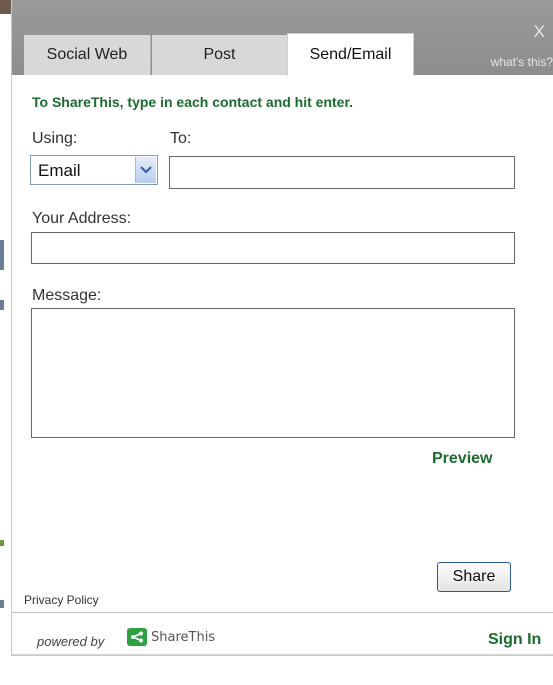 The height and width of the screenshot is (685, 553). Describe the element at coordinates (181, 138) in the screenshot. I see `to-label: To:` at that location.